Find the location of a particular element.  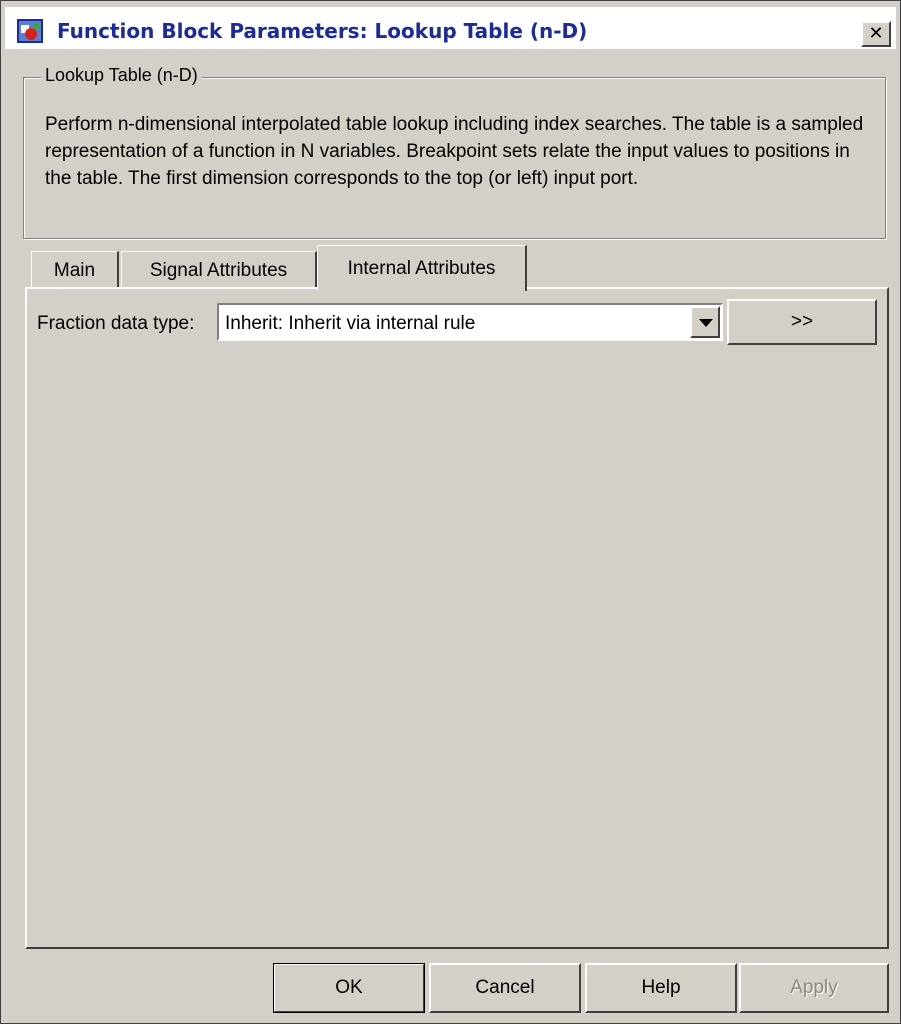

help-button-label: Help is located at coordinates (661, 987).